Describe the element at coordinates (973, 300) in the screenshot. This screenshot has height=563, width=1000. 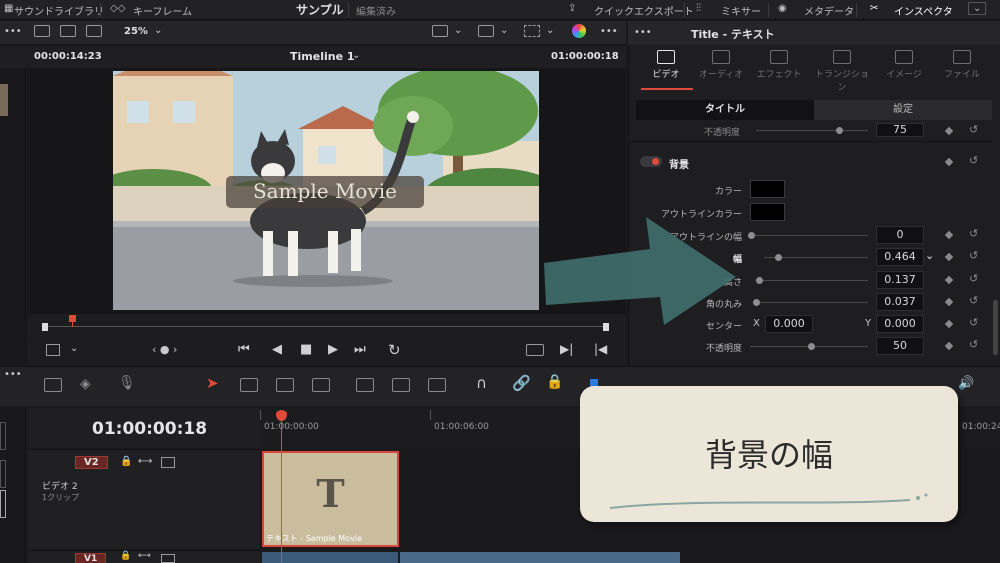
I see `corner-reset-icon: ↺` at that location.